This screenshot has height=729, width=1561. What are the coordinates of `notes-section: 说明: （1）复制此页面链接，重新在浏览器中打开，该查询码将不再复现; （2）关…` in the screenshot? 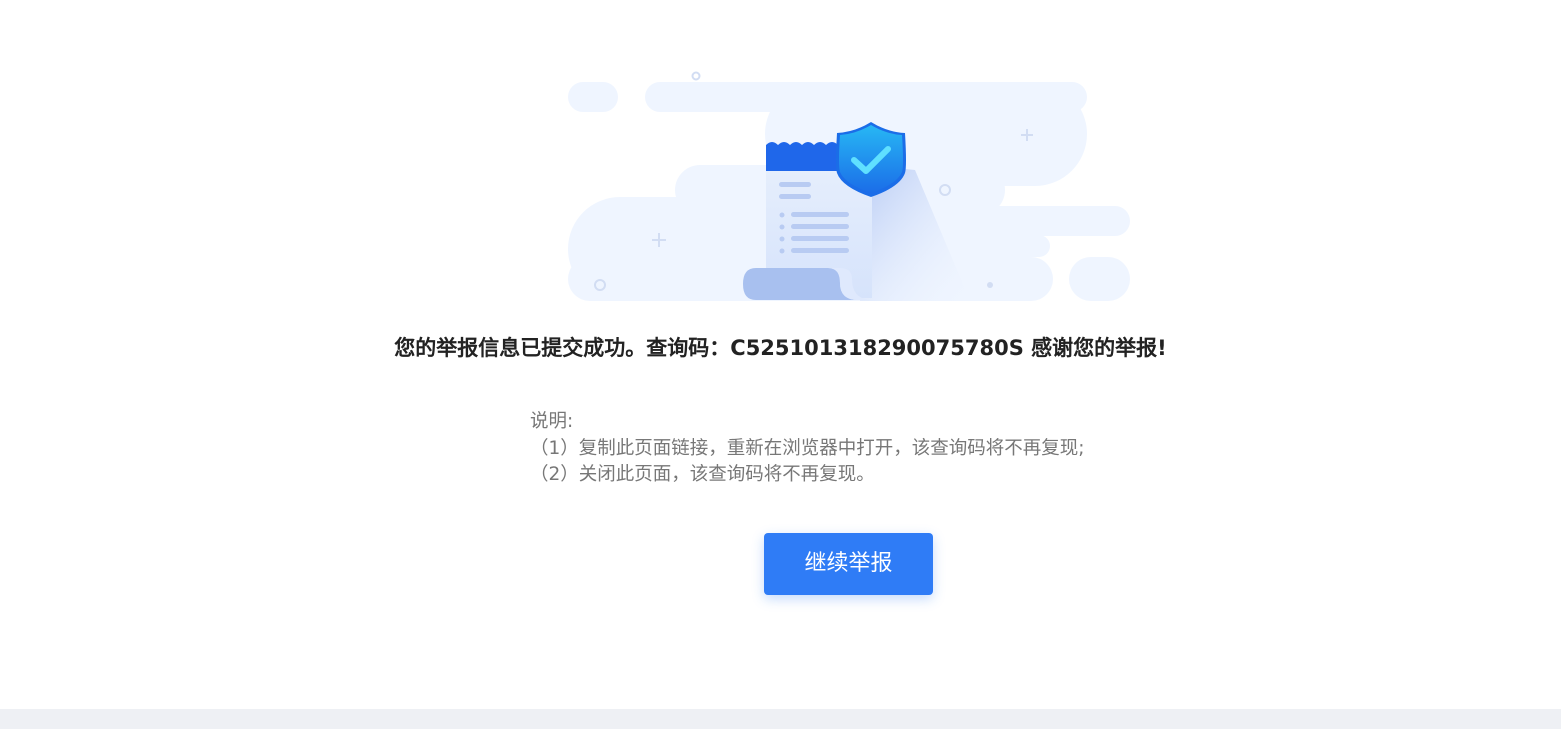 It's located at (807, 449).